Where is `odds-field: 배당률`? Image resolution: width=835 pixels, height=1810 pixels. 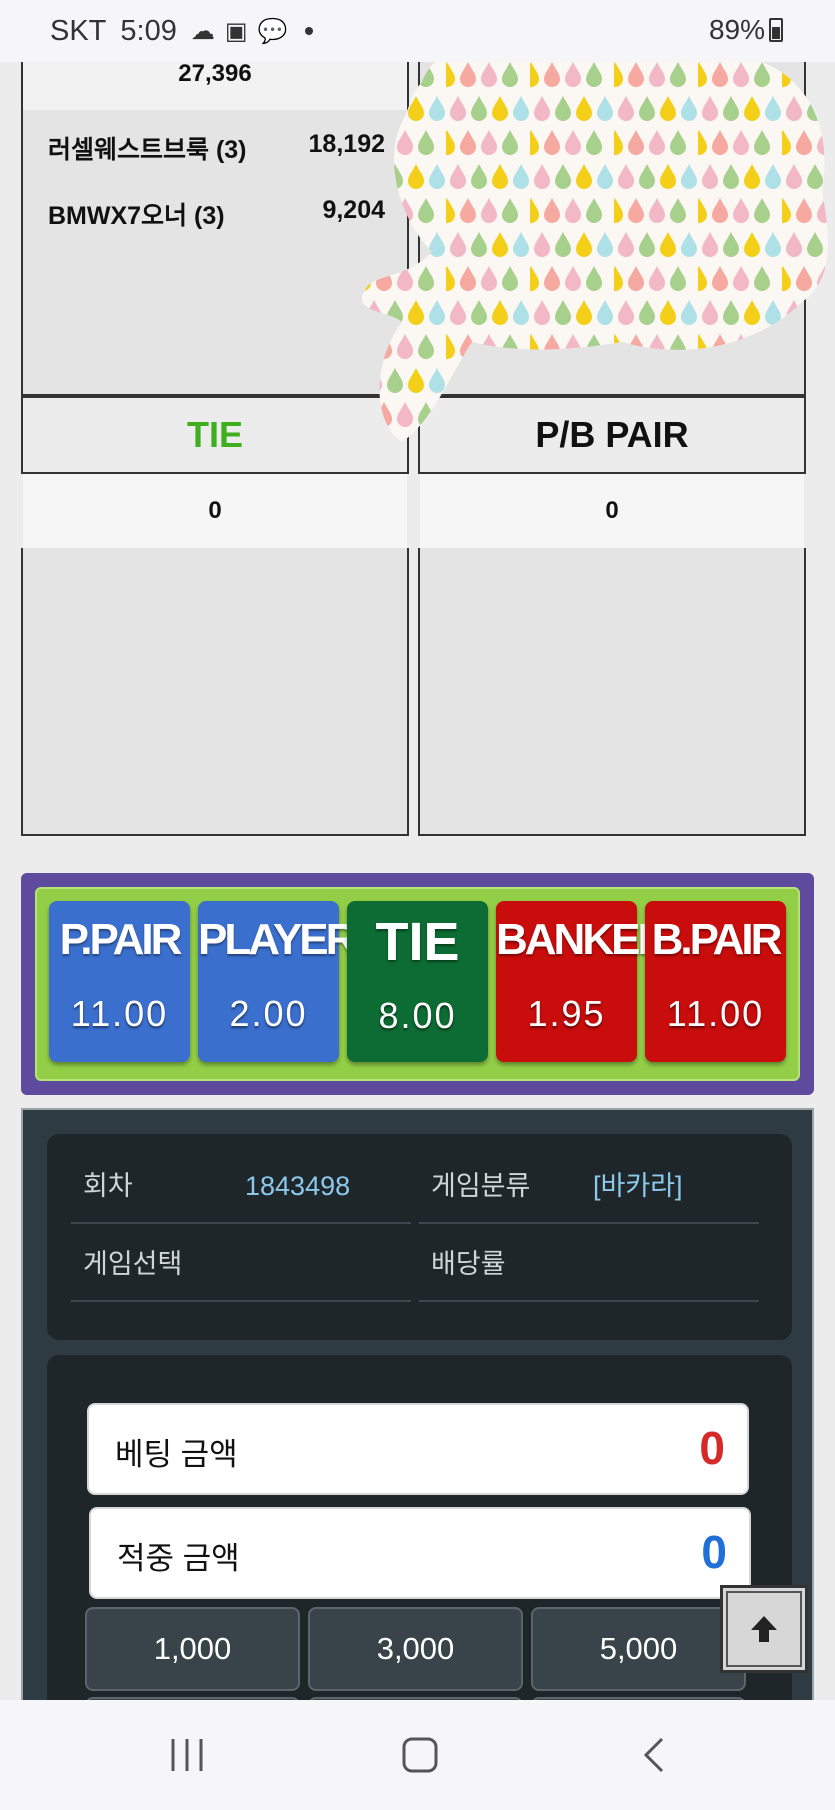
odds-field: 배당률 is located at coordinates (589, 1264).